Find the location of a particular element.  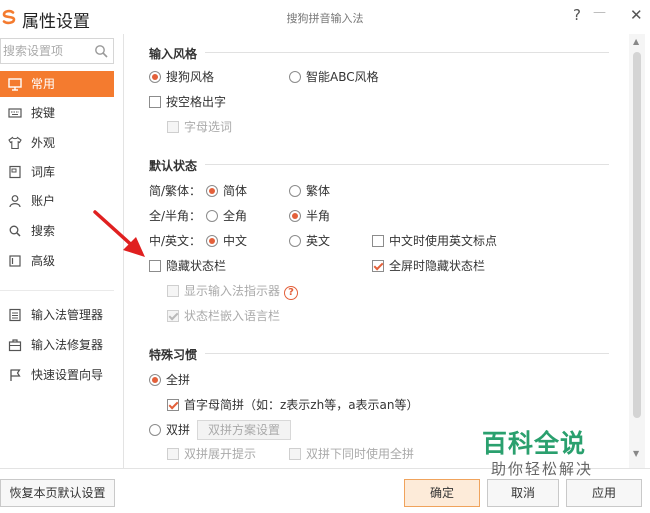

checkbox-letter-select: 字母选词 is located at coordinates (199, 126).